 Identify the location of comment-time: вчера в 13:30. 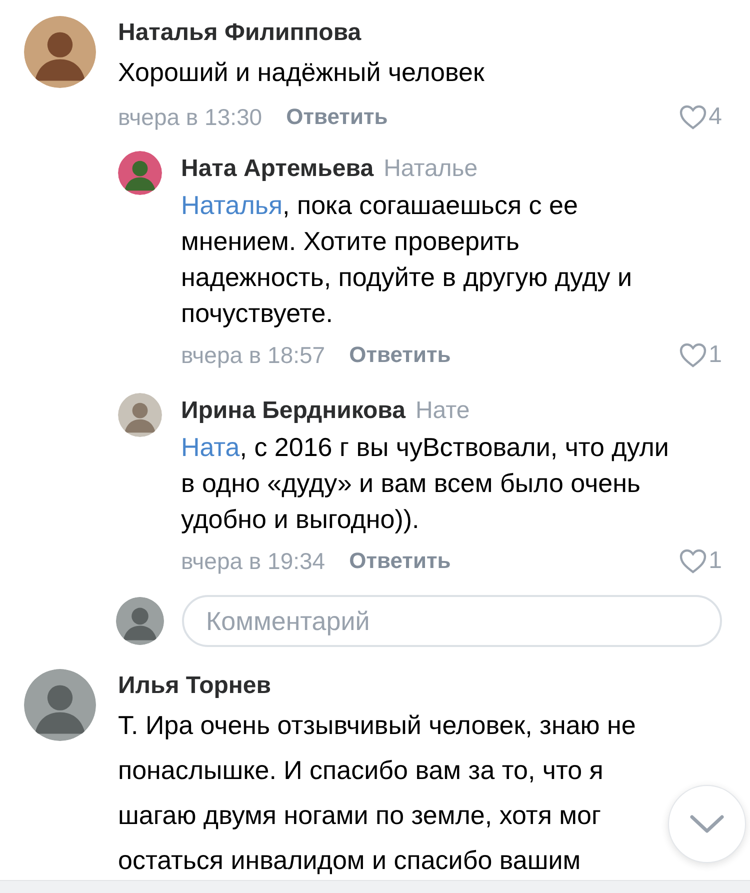
(190, 117).